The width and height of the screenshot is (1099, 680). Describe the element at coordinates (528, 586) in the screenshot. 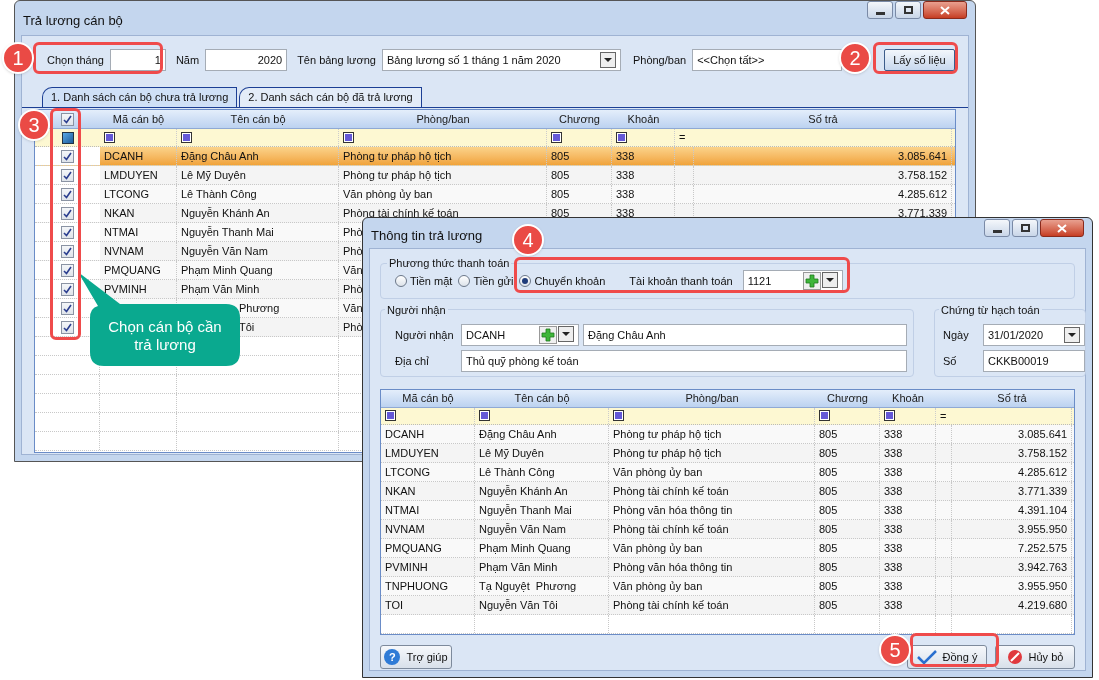

I see `table-cell-text: Tạ Nguyệt Phương` at that location.